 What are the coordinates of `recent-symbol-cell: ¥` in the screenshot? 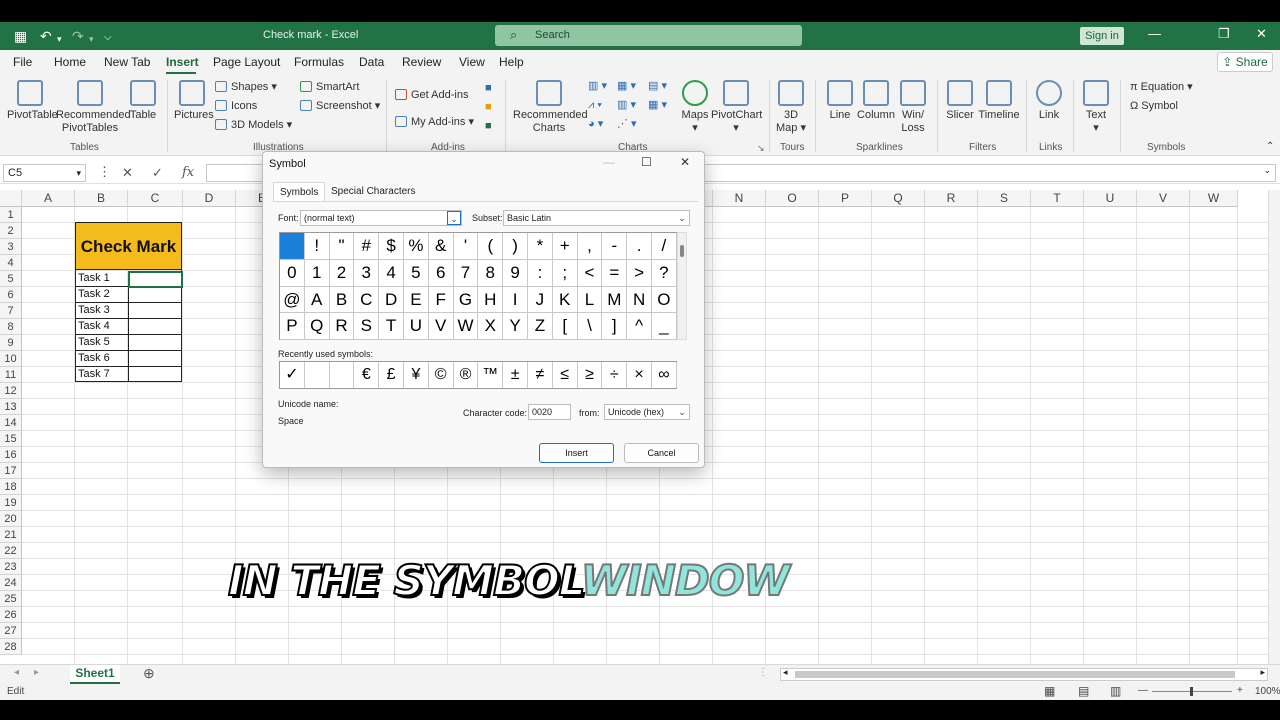 It's located at (416, 375).